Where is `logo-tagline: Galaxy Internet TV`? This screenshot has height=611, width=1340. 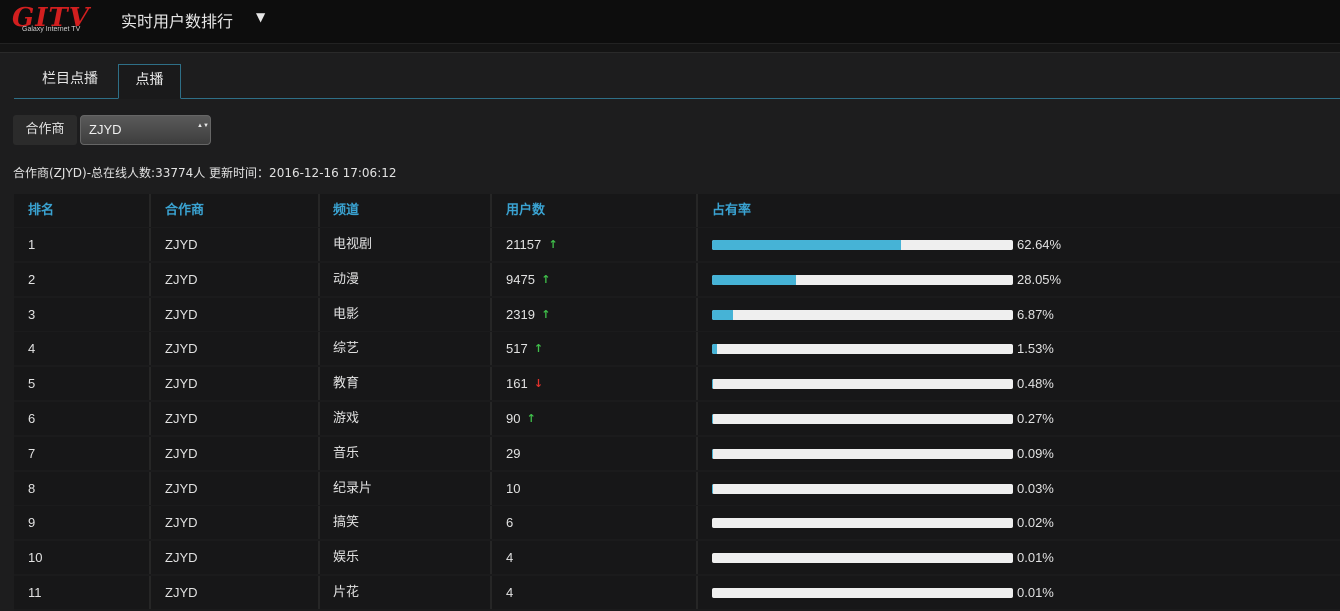
logo-tagline: Galaxy Internet TV is located at coordinates (51, 29).